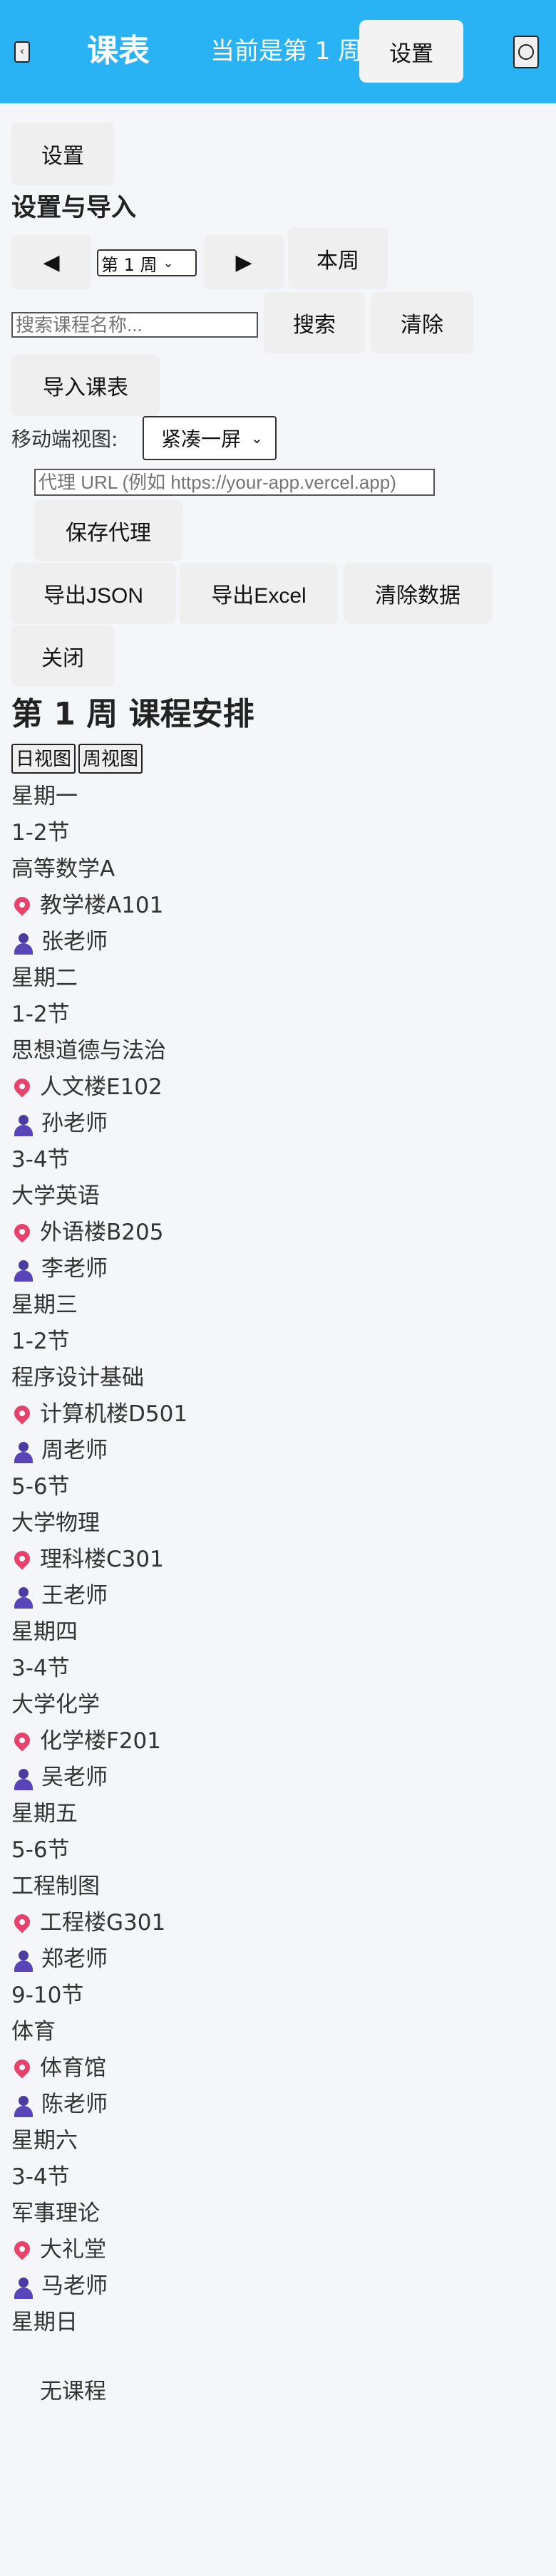 This screenshot has height=2576, width=556. Describe the element at coordinates (33, 2032) in the screenshot. I see `course-name: 体育` at that location.